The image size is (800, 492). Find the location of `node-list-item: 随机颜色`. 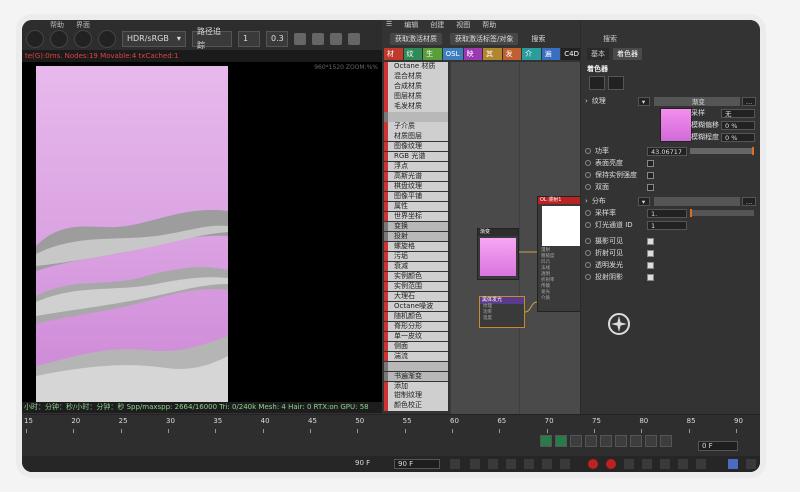

node-list-item: 随机颜色 is located at coordinates (416, 316).